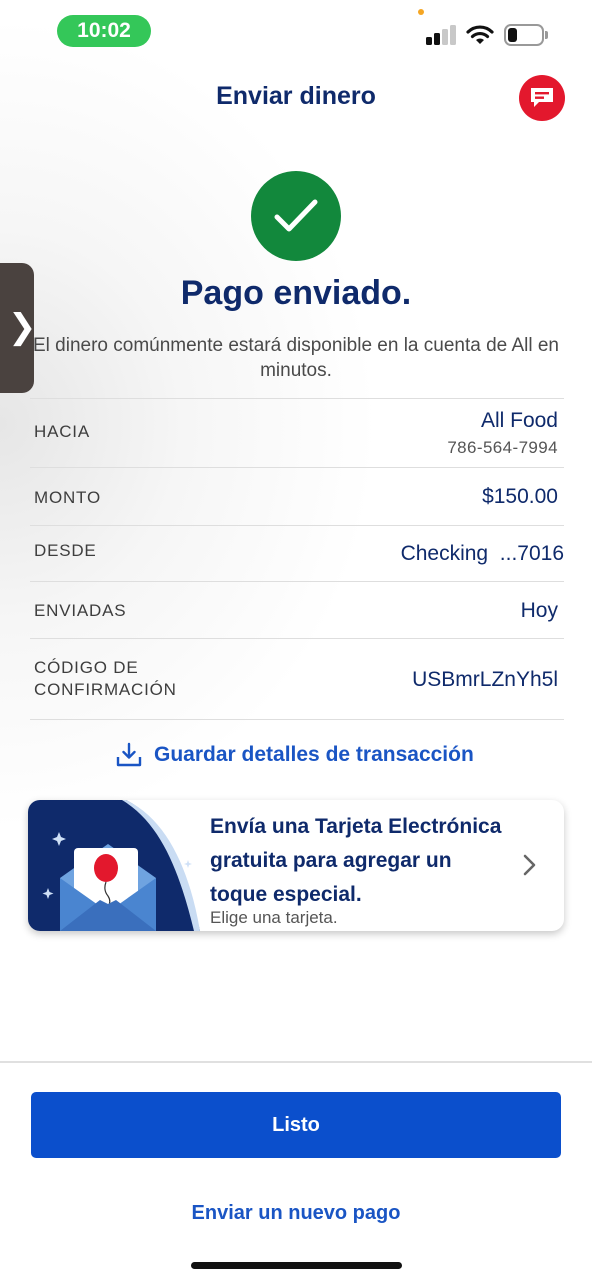 This screenshot has width=592, height=1280. Describe the element at coordinates (442, 35) in the screenshot. I see `signal-icon` at that location.